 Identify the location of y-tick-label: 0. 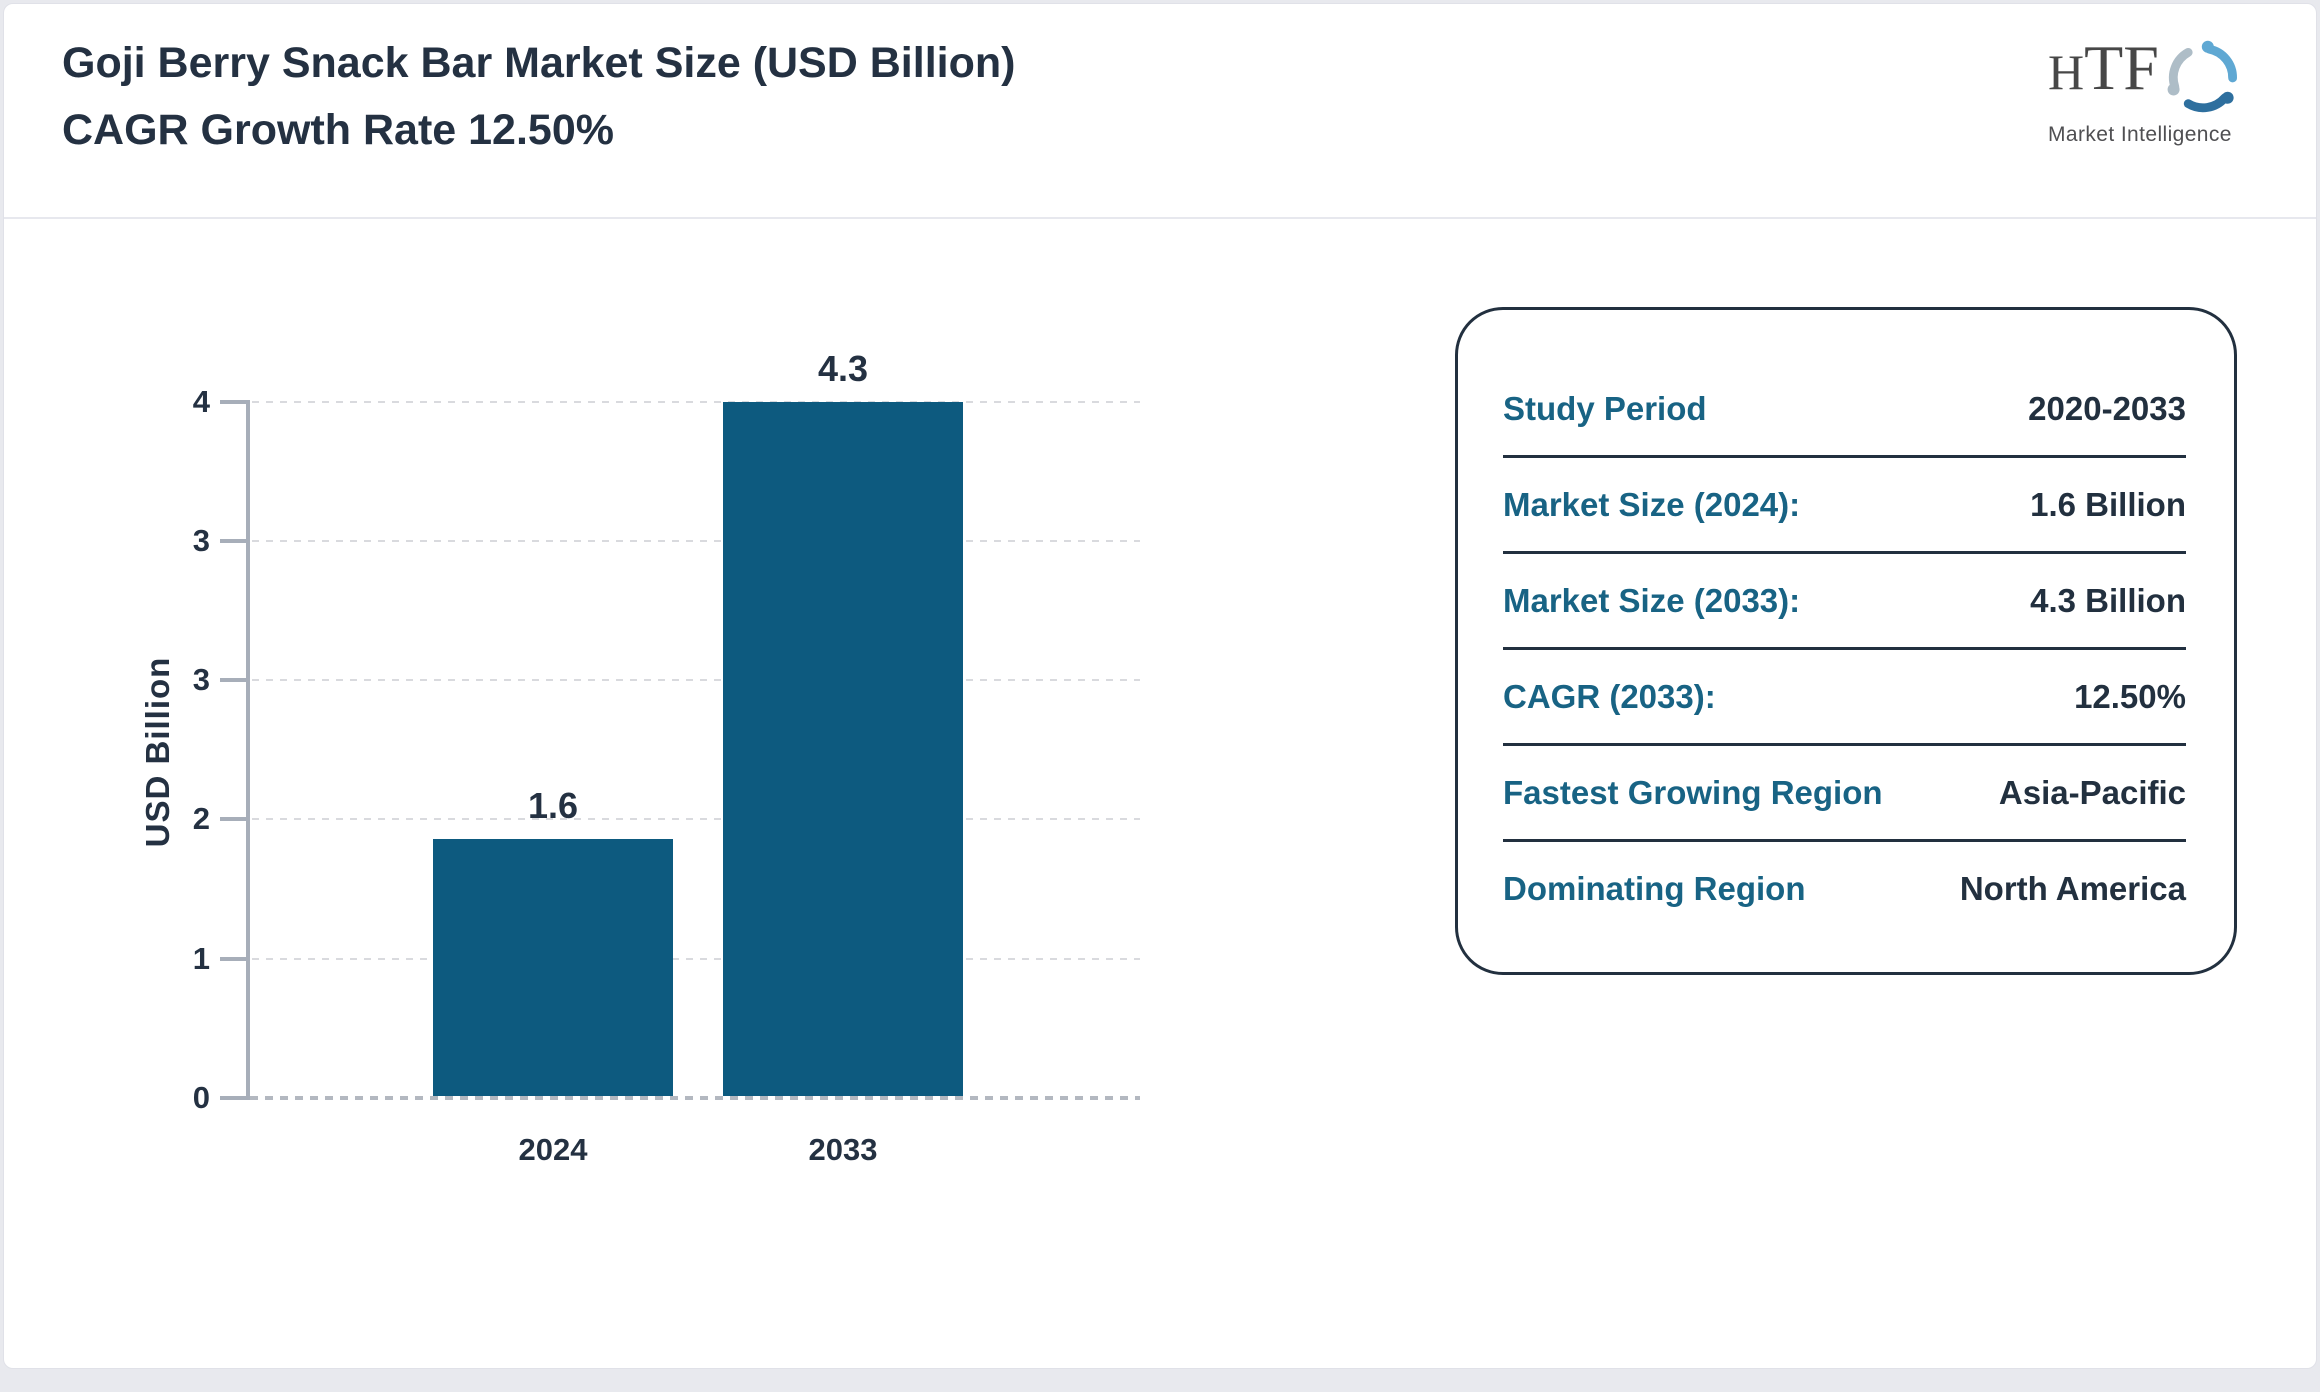
(201, 1097).